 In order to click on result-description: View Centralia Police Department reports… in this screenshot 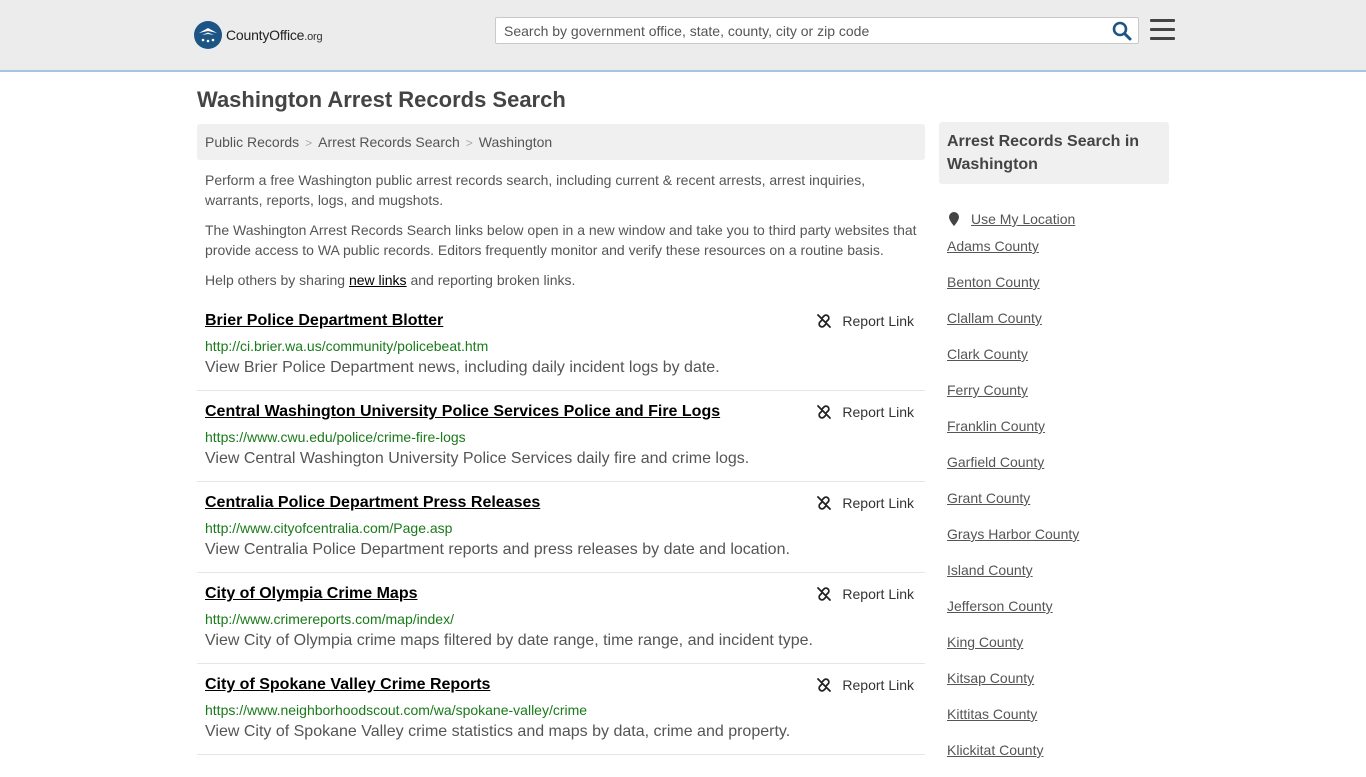, I will do `click(497, 549)`.